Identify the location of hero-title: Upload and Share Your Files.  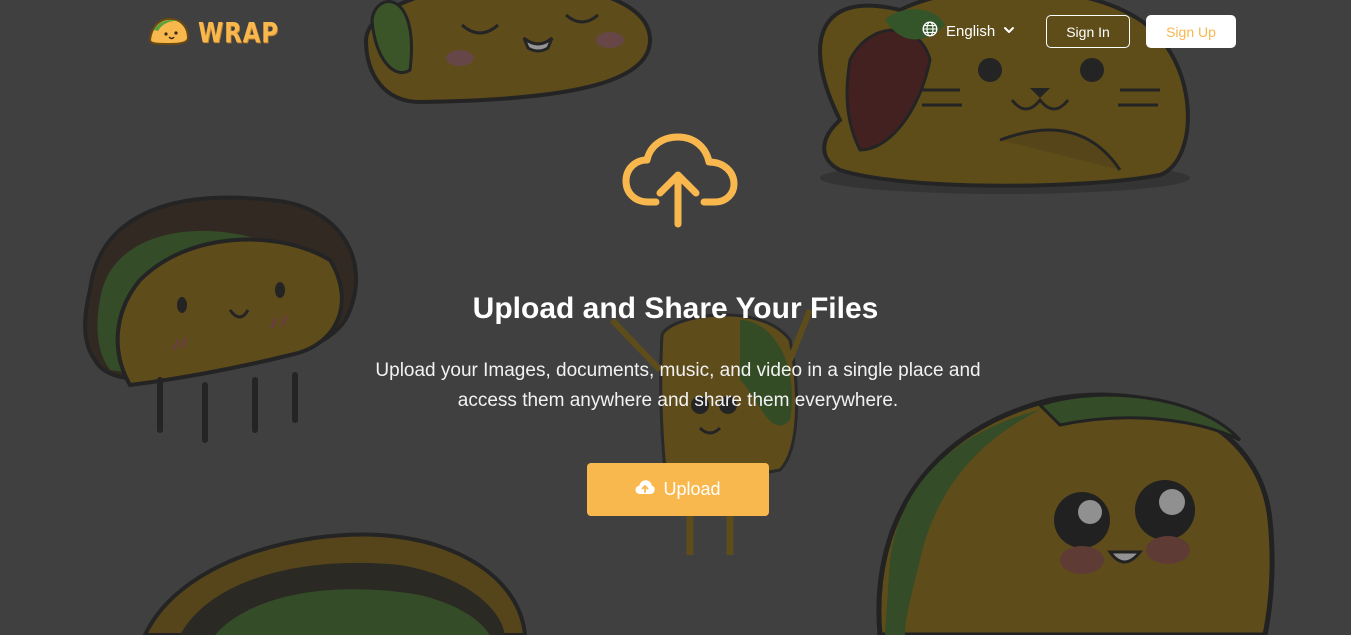
(675, 308).